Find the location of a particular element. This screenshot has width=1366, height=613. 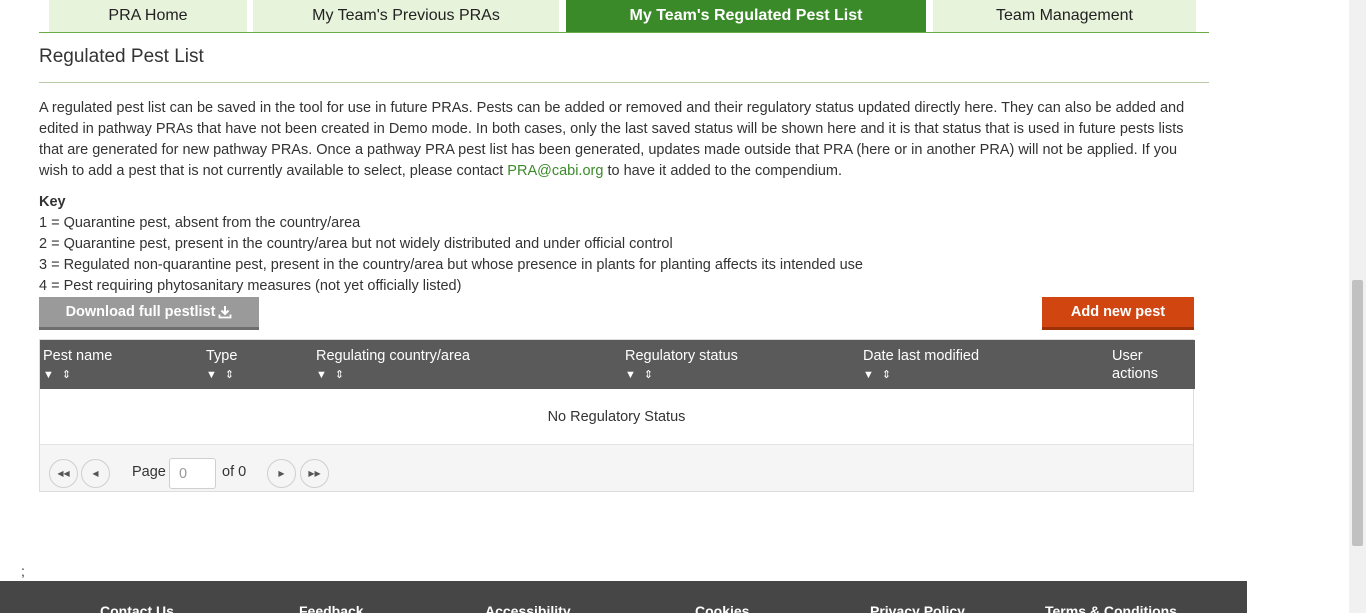

column-type: Type ▼ ⇕ is located at coordinates (221, 365).